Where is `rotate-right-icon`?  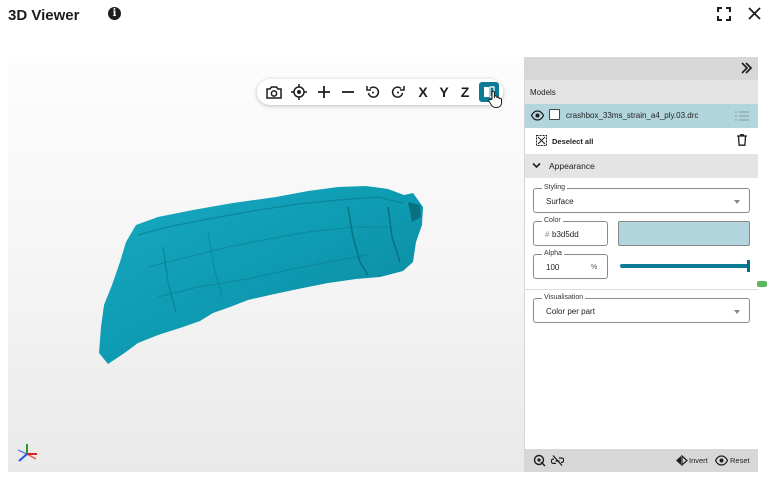 rotate-right-icon is located at coordinates (398, 92).